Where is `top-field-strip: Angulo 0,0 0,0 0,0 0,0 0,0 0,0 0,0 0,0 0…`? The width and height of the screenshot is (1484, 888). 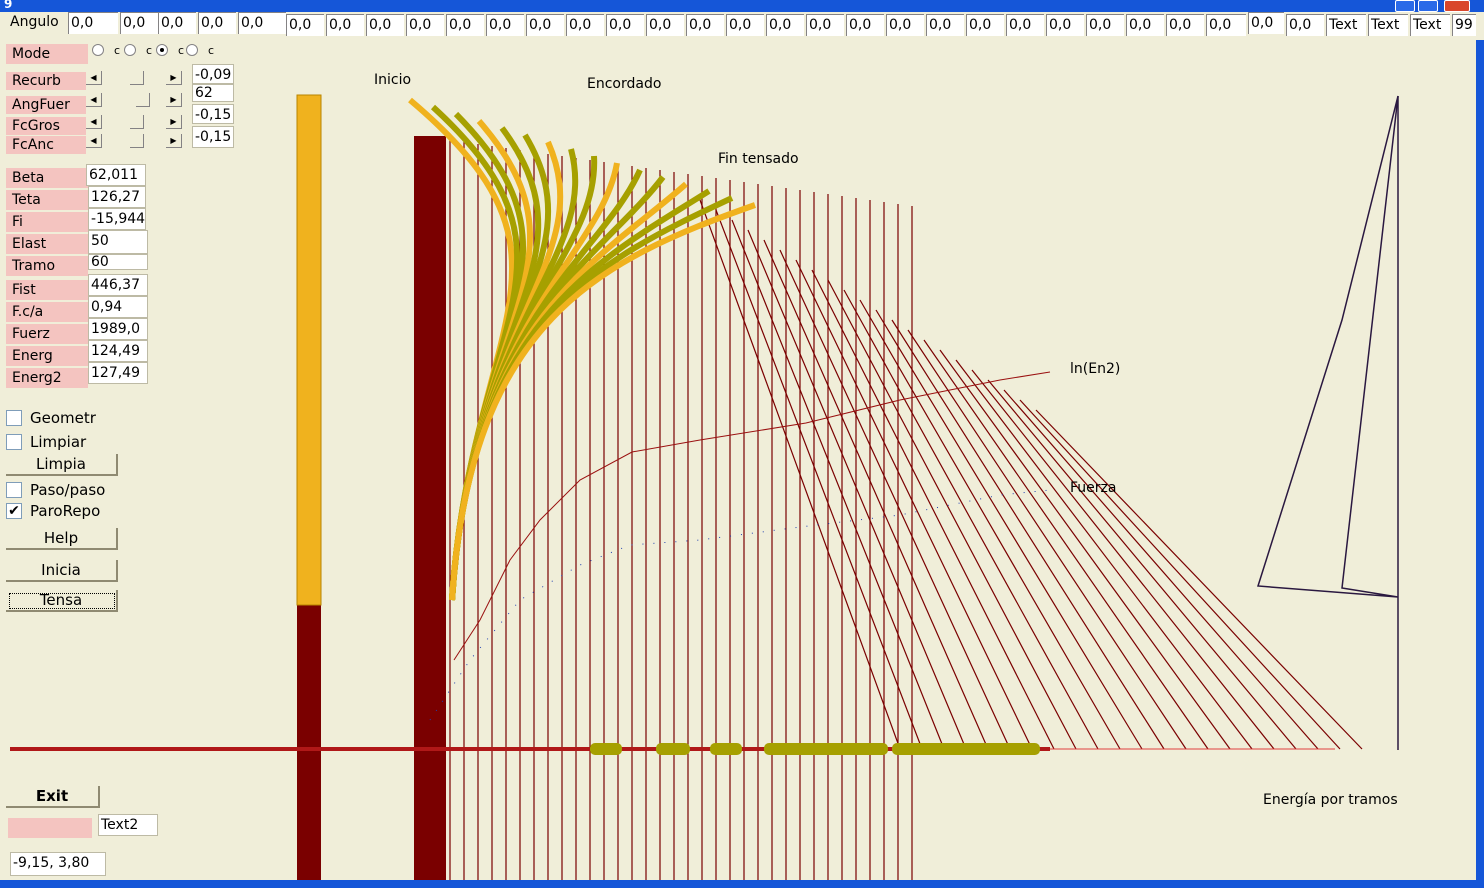
top-field-strip: Angulo 0,0 0,0 0,0 0,0 0,0 0,0 0,0 0,0 0… is located at coordinates (742, 26).